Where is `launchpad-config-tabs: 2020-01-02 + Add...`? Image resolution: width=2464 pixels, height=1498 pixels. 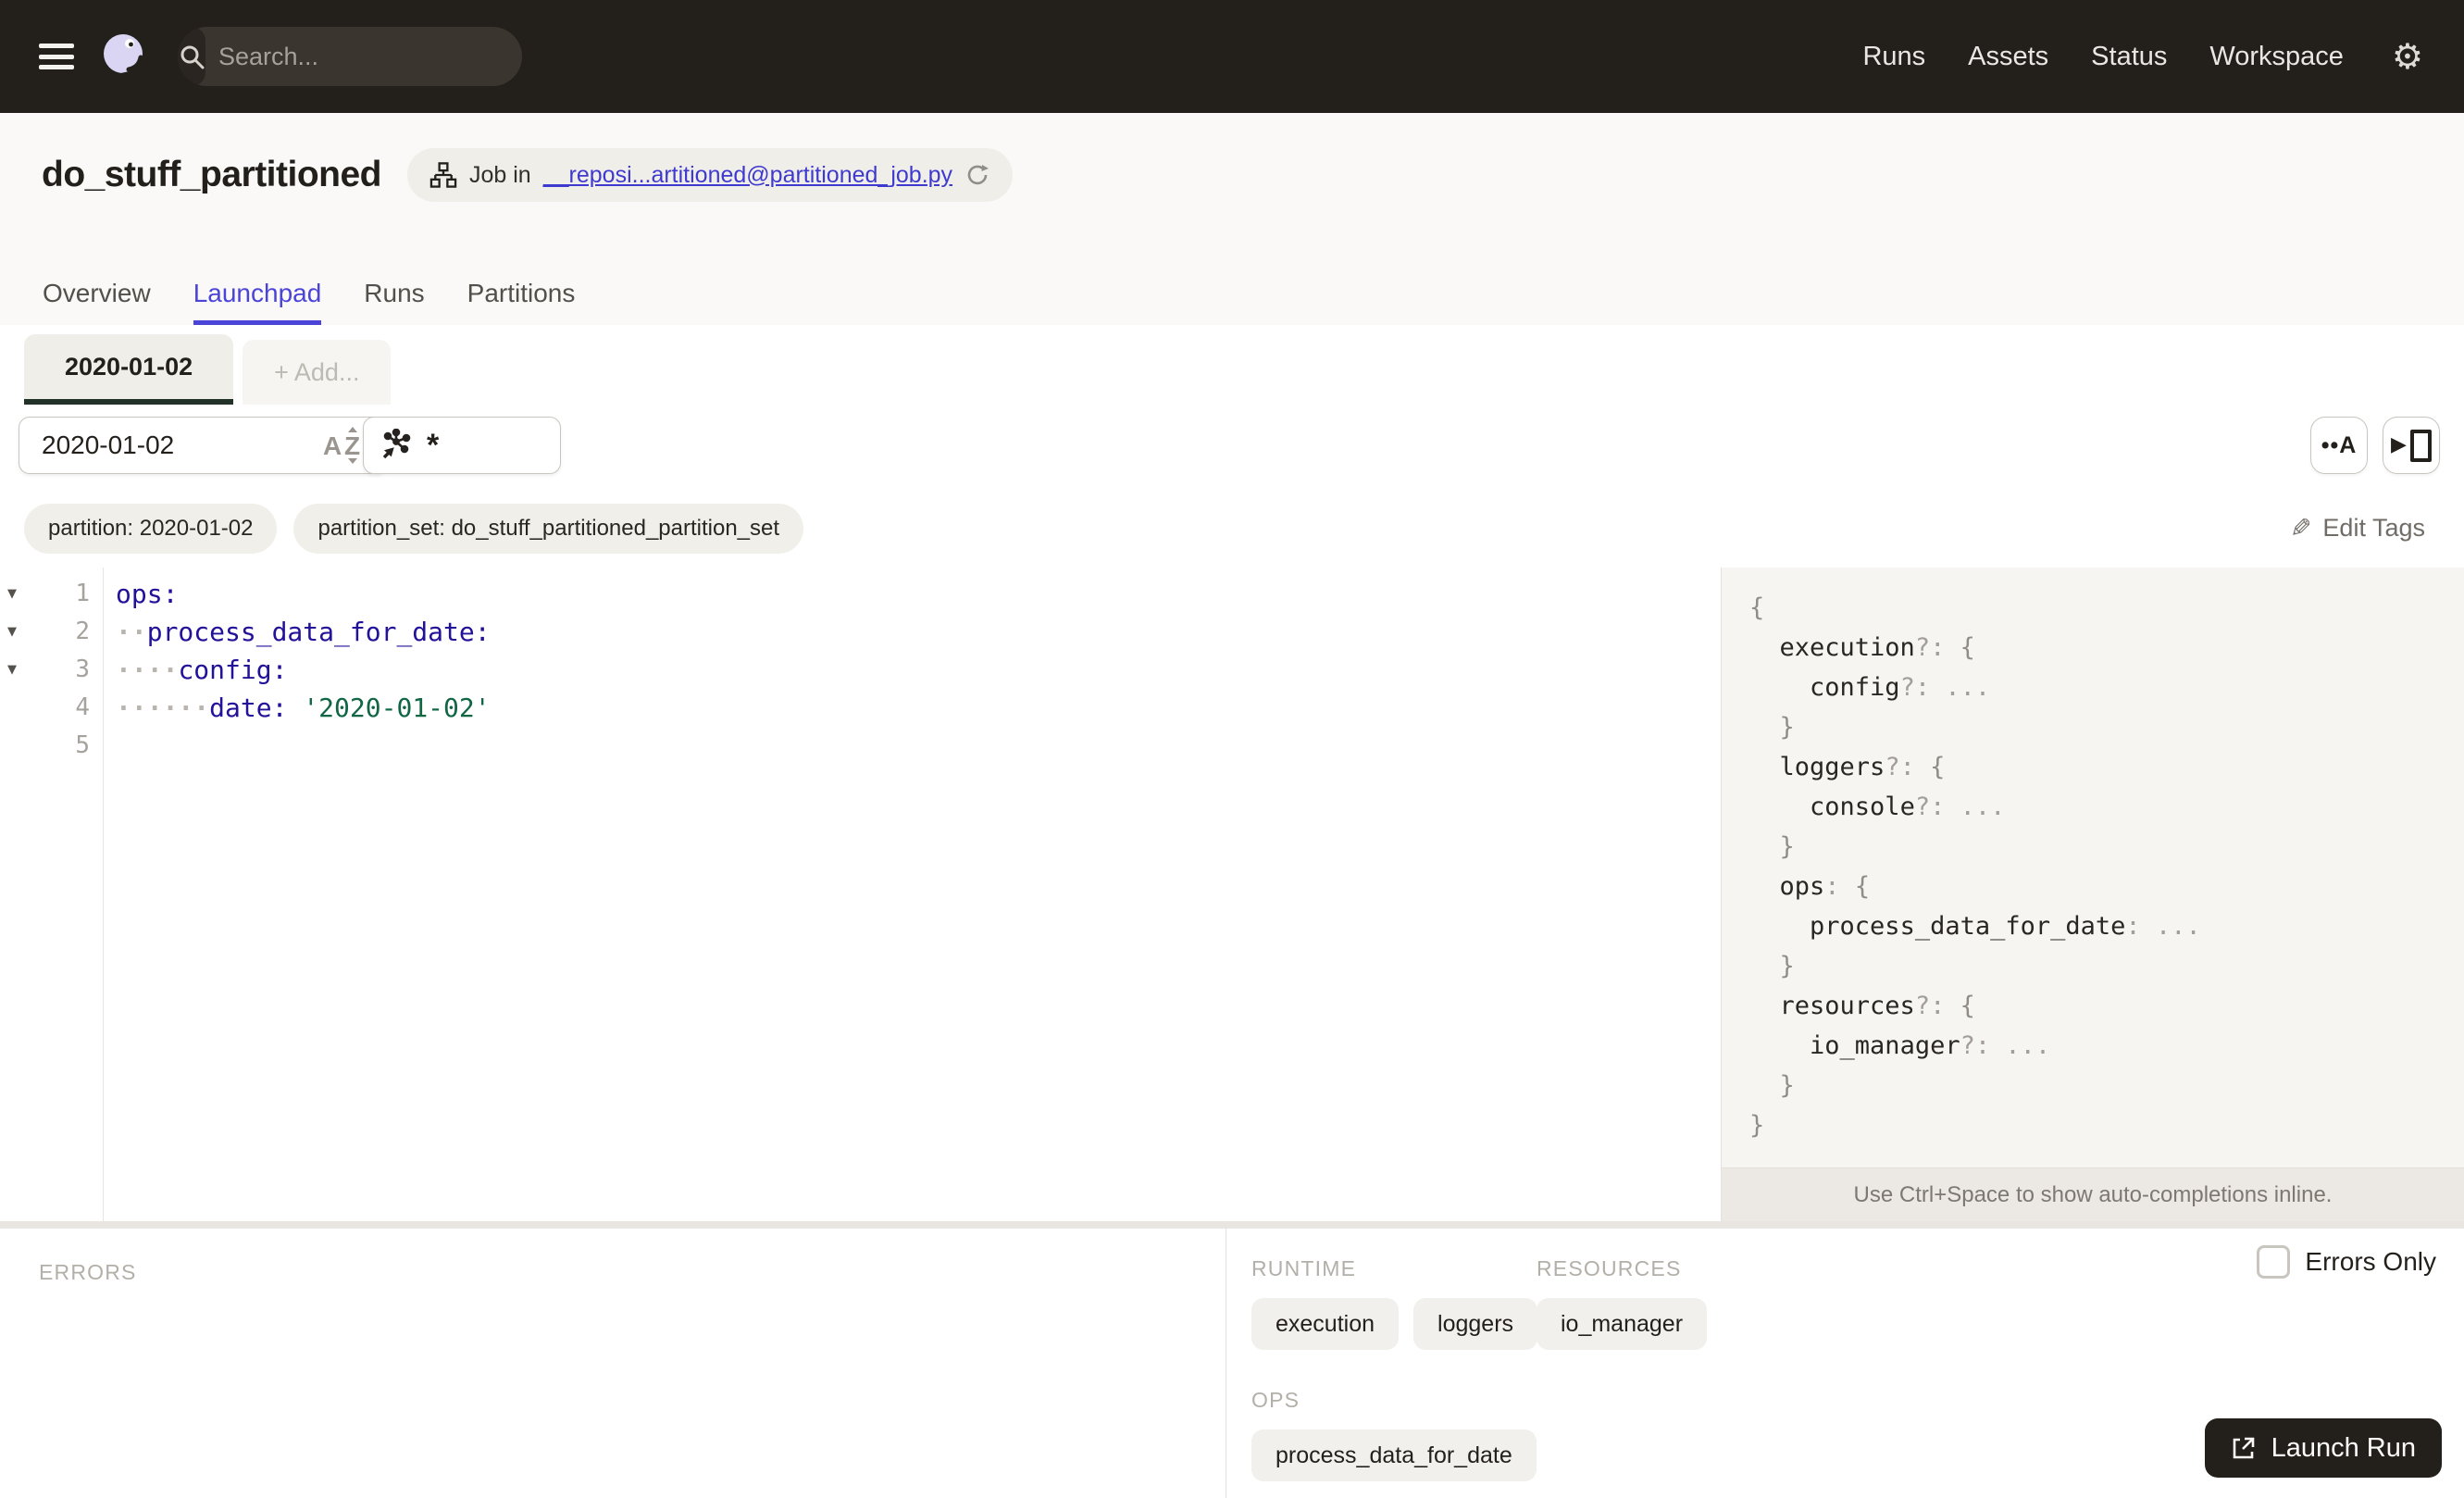
launchpad-config-tabs: 2020-01-02 + Add... is located at coordinates (1232, 365).